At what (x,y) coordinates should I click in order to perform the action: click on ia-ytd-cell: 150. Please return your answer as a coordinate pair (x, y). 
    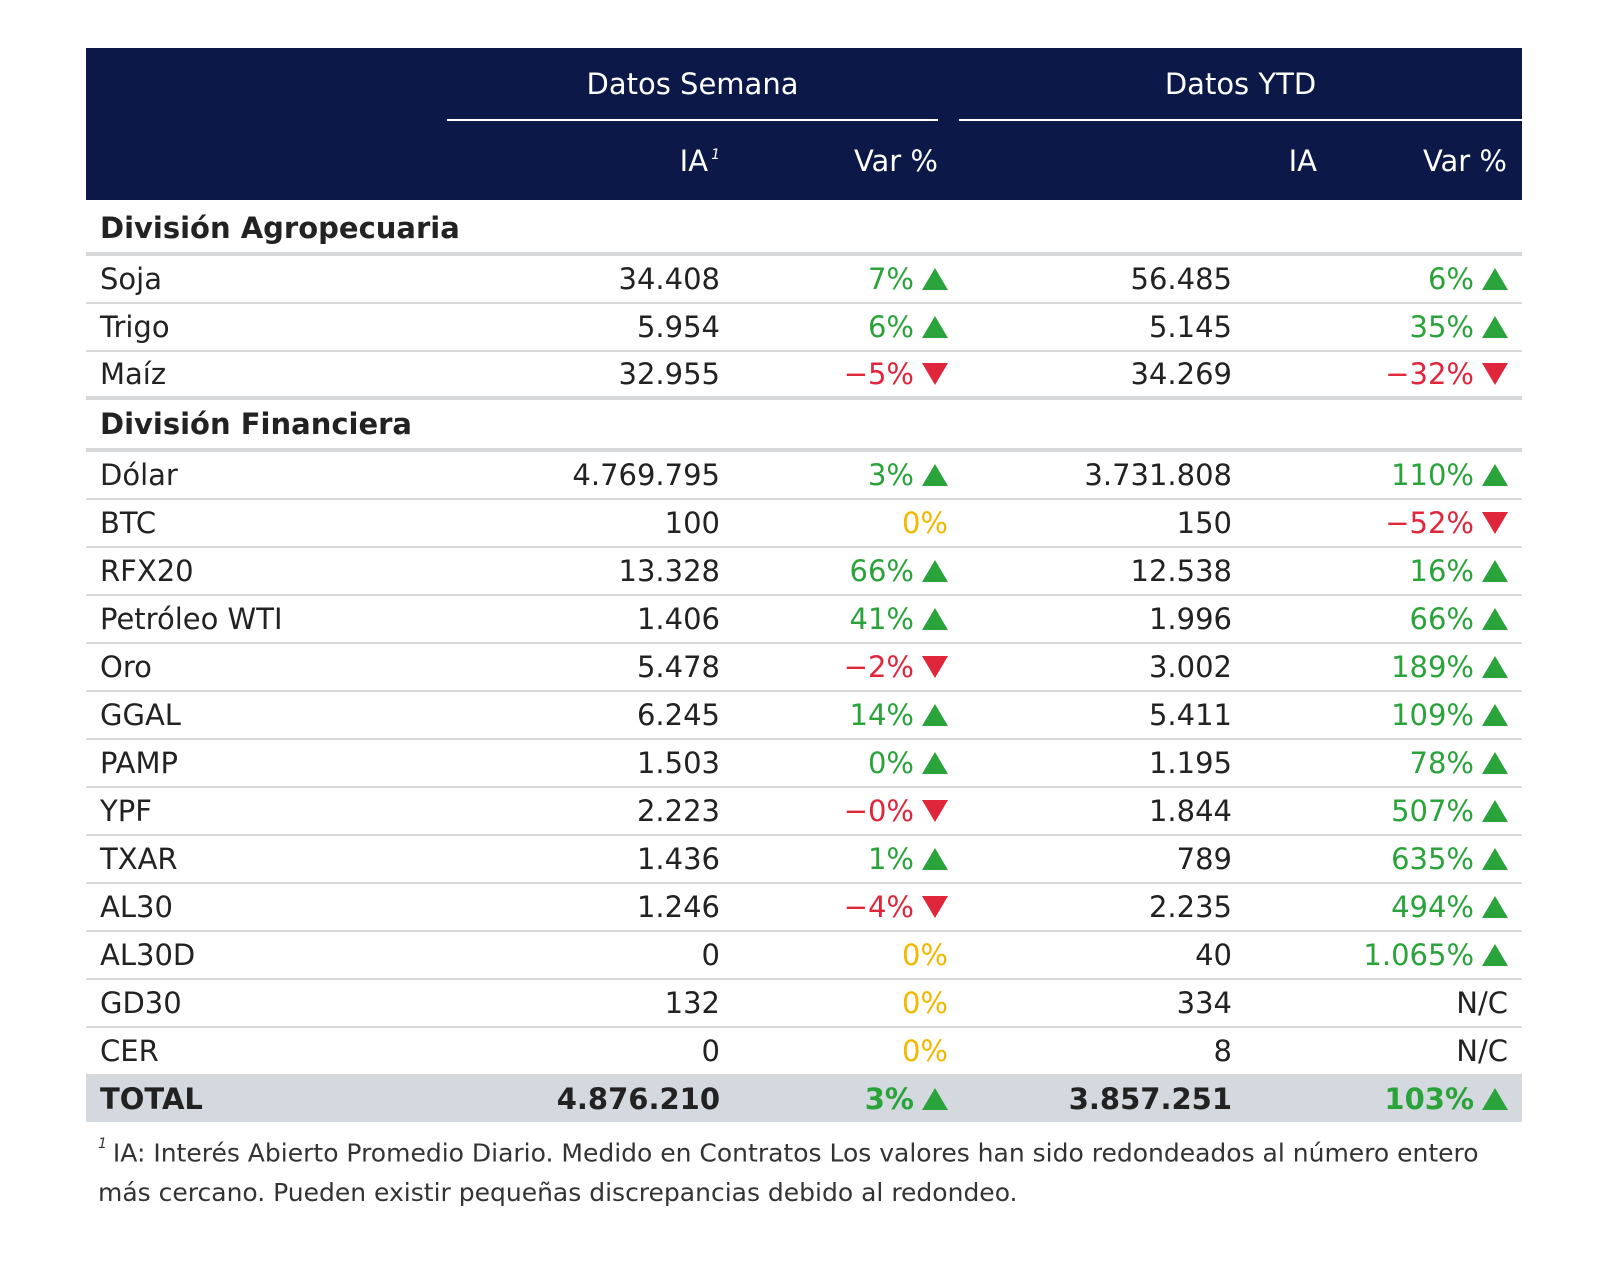
    Looking at the image, I should click on (1204, 523).